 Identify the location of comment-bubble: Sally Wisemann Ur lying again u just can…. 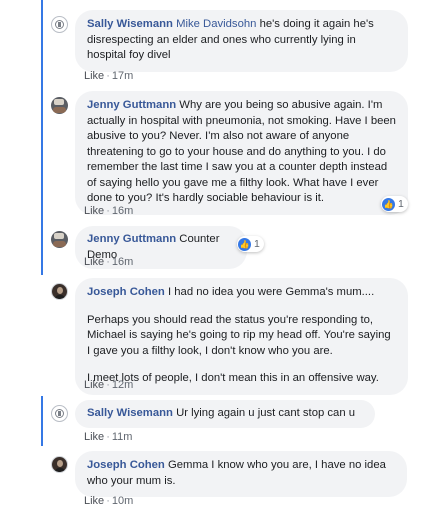
(225, 414).